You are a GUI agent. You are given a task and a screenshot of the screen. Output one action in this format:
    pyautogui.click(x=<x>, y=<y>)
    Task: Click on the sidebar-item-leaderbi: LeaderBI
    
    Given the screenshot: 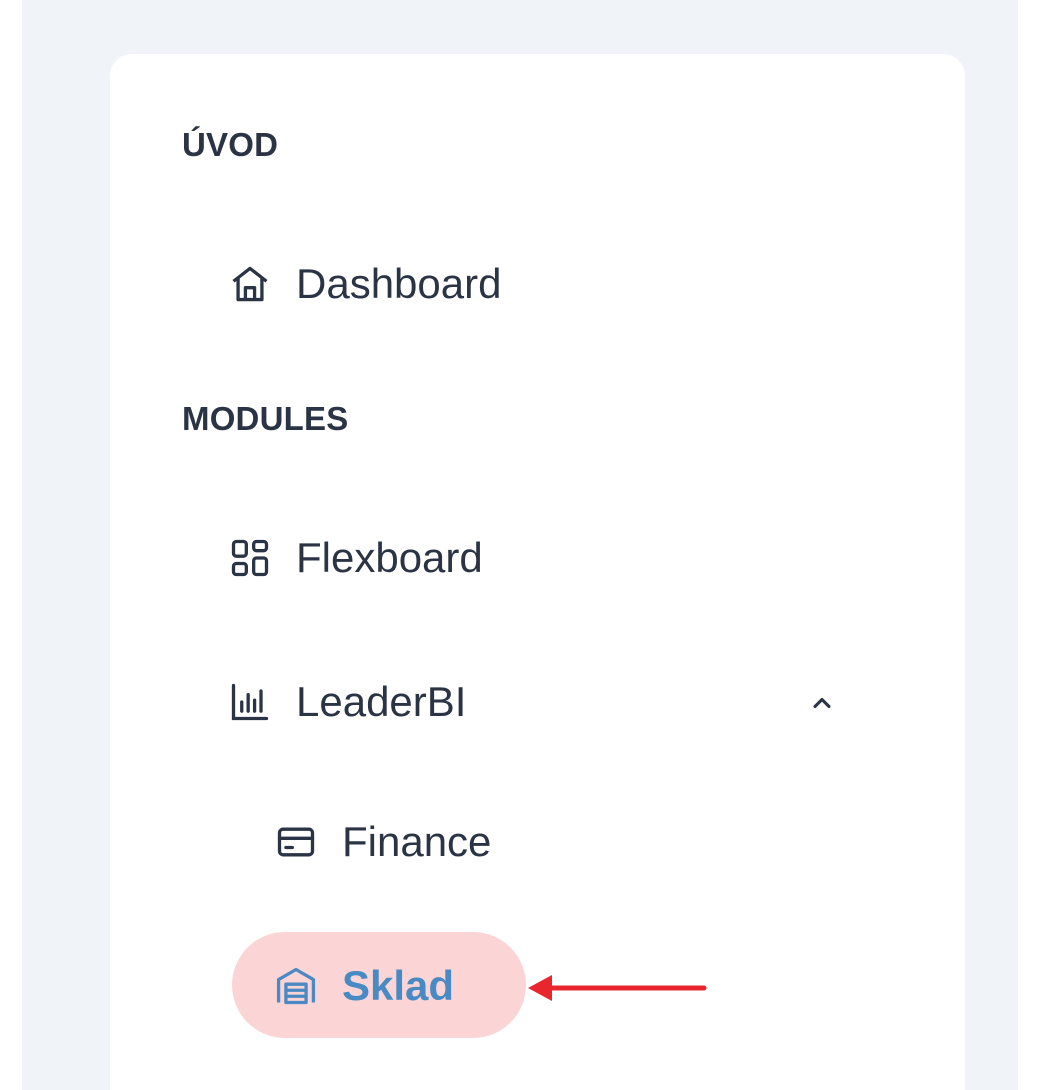 What is the action you would take?
    pyautogui.click(x=346, y=702)
    